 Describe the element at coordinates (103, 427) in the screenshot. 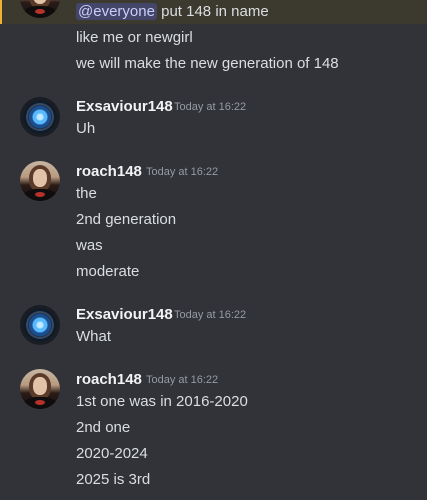

I see `message-line: 2nd one` at that location.